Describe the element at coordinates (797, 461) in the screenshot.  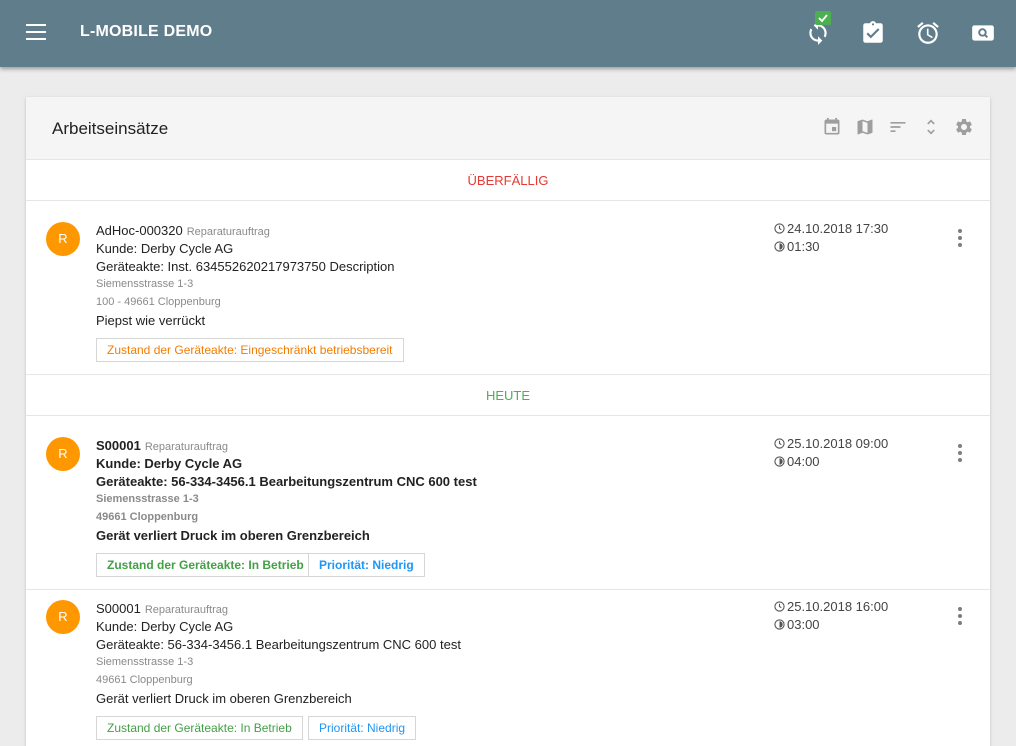
I see `duration: 04:00` at that location.